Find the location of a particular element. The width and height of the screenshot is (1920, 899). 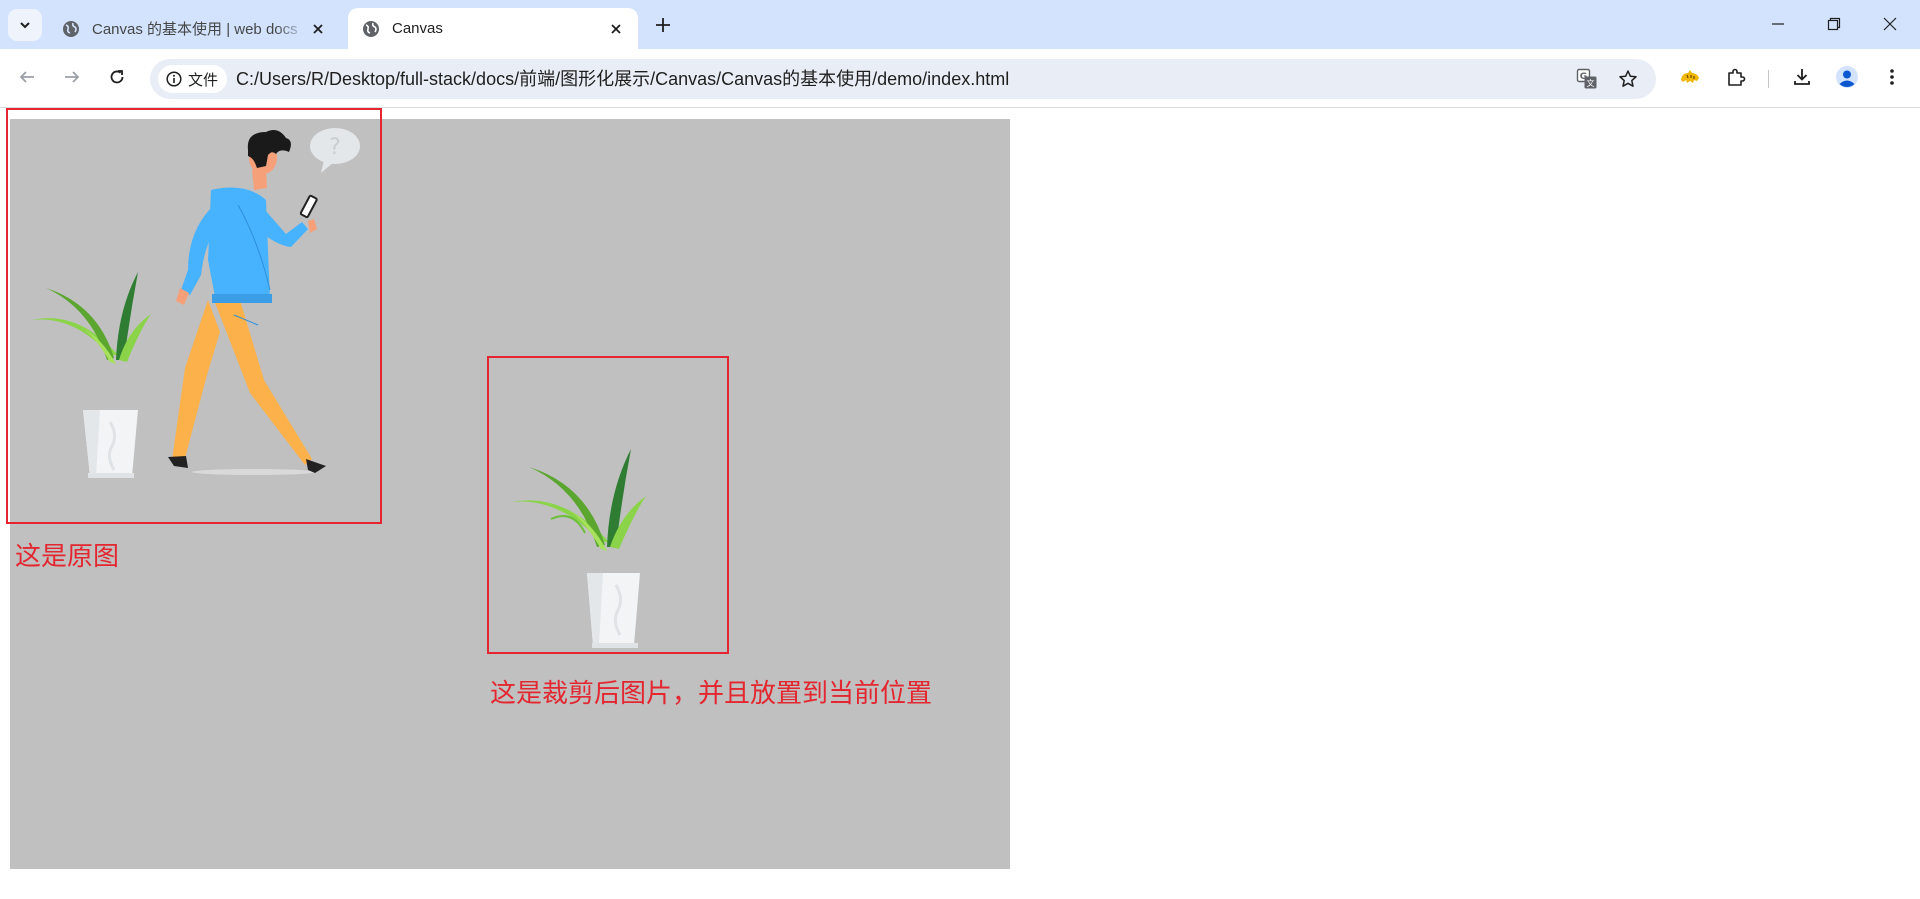

tab-title: Canvas 的基本使用 | web docs is located at coordinates (195, 29).